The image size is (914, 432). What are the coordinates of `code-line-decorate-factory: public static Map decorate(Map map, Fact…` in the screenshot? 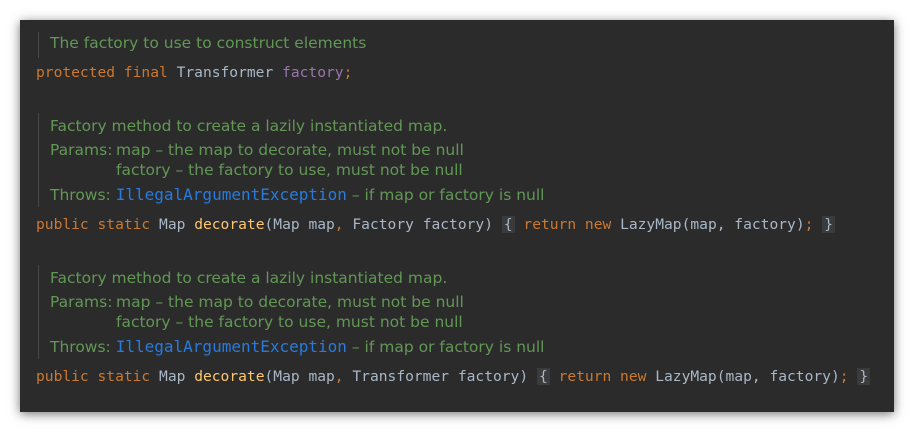 It's located at (435, 224).